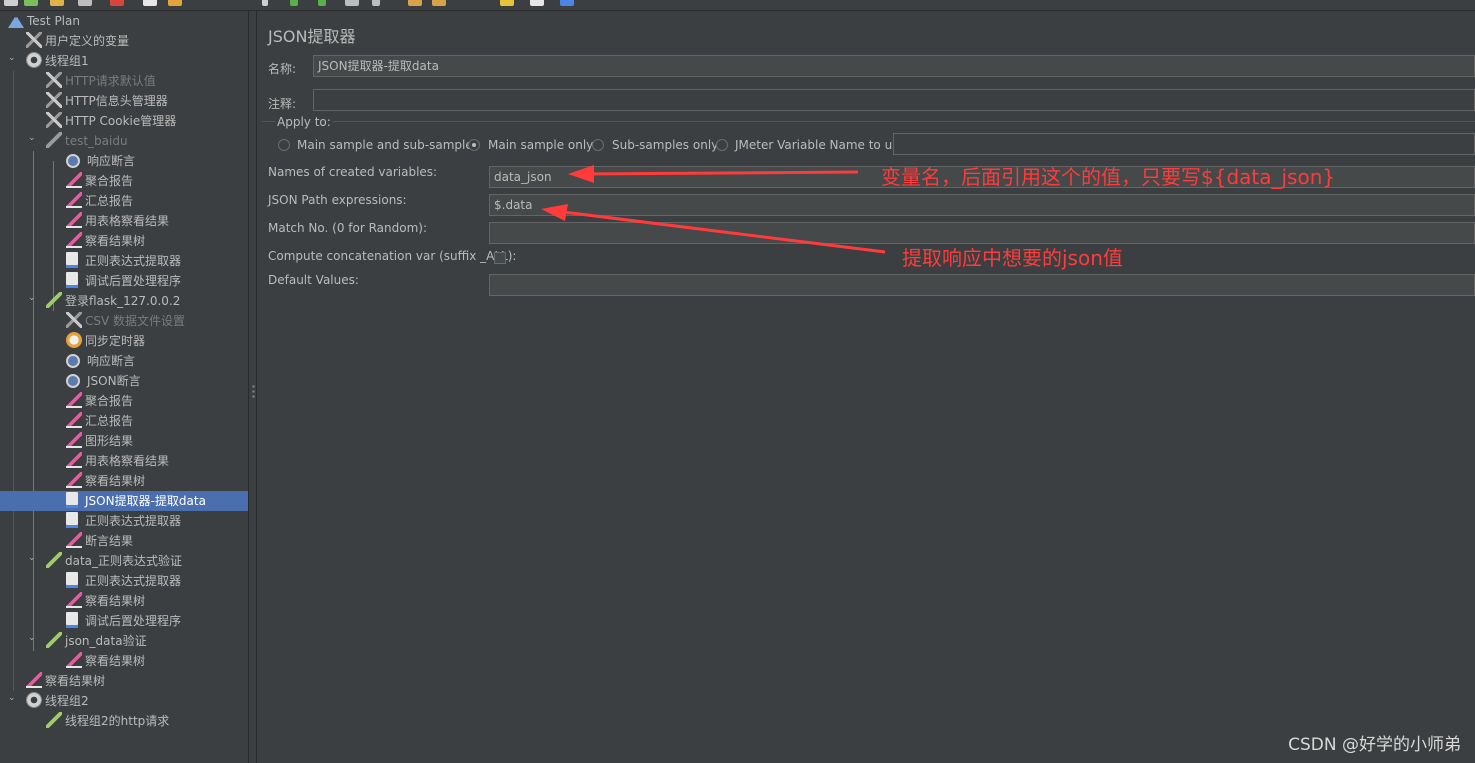  What do you see at coordinates (540, 145) in the screenshot?
I see `radio-main-only-label: Main sample only` at bounding box center [540, 145].